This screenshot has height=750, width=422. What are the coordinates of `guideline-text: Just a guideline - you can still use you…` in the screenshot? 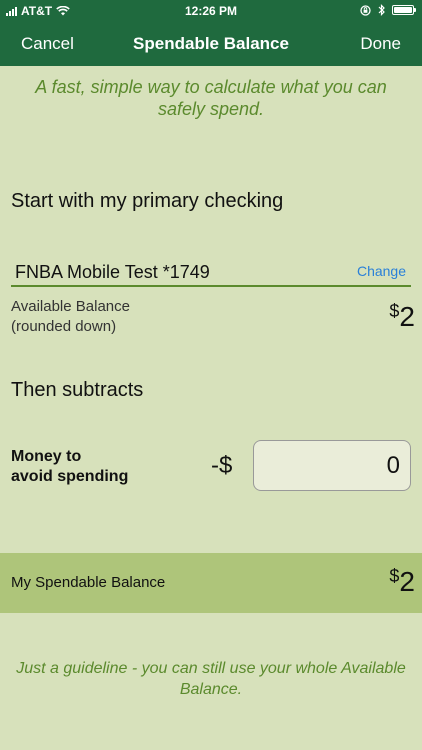 It's located at (211, 679).